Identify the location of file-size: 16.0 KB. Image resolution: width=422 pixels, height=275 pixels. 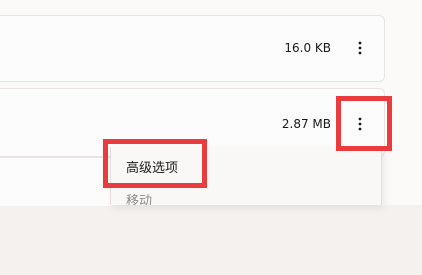
(307, 48).